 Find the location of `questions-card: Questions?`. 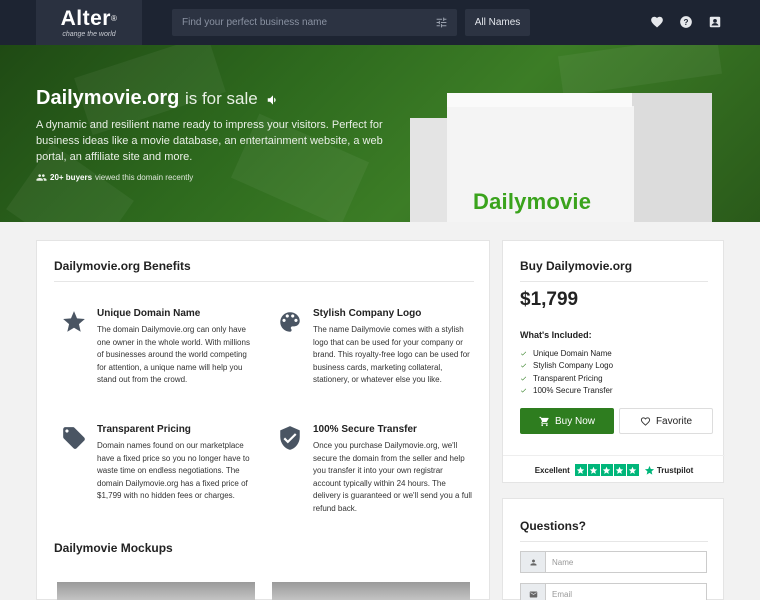

questions-card: Questions? is located at coordinates (613, 549).